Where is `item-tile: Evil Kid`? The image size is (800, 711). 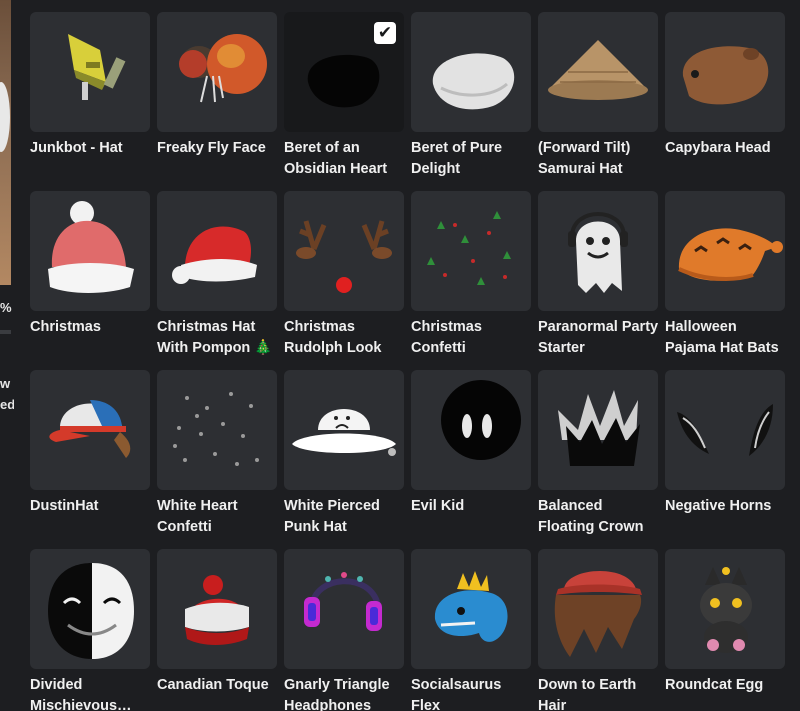
item-tile: Evil Kid is located at coordinates (471, 450).